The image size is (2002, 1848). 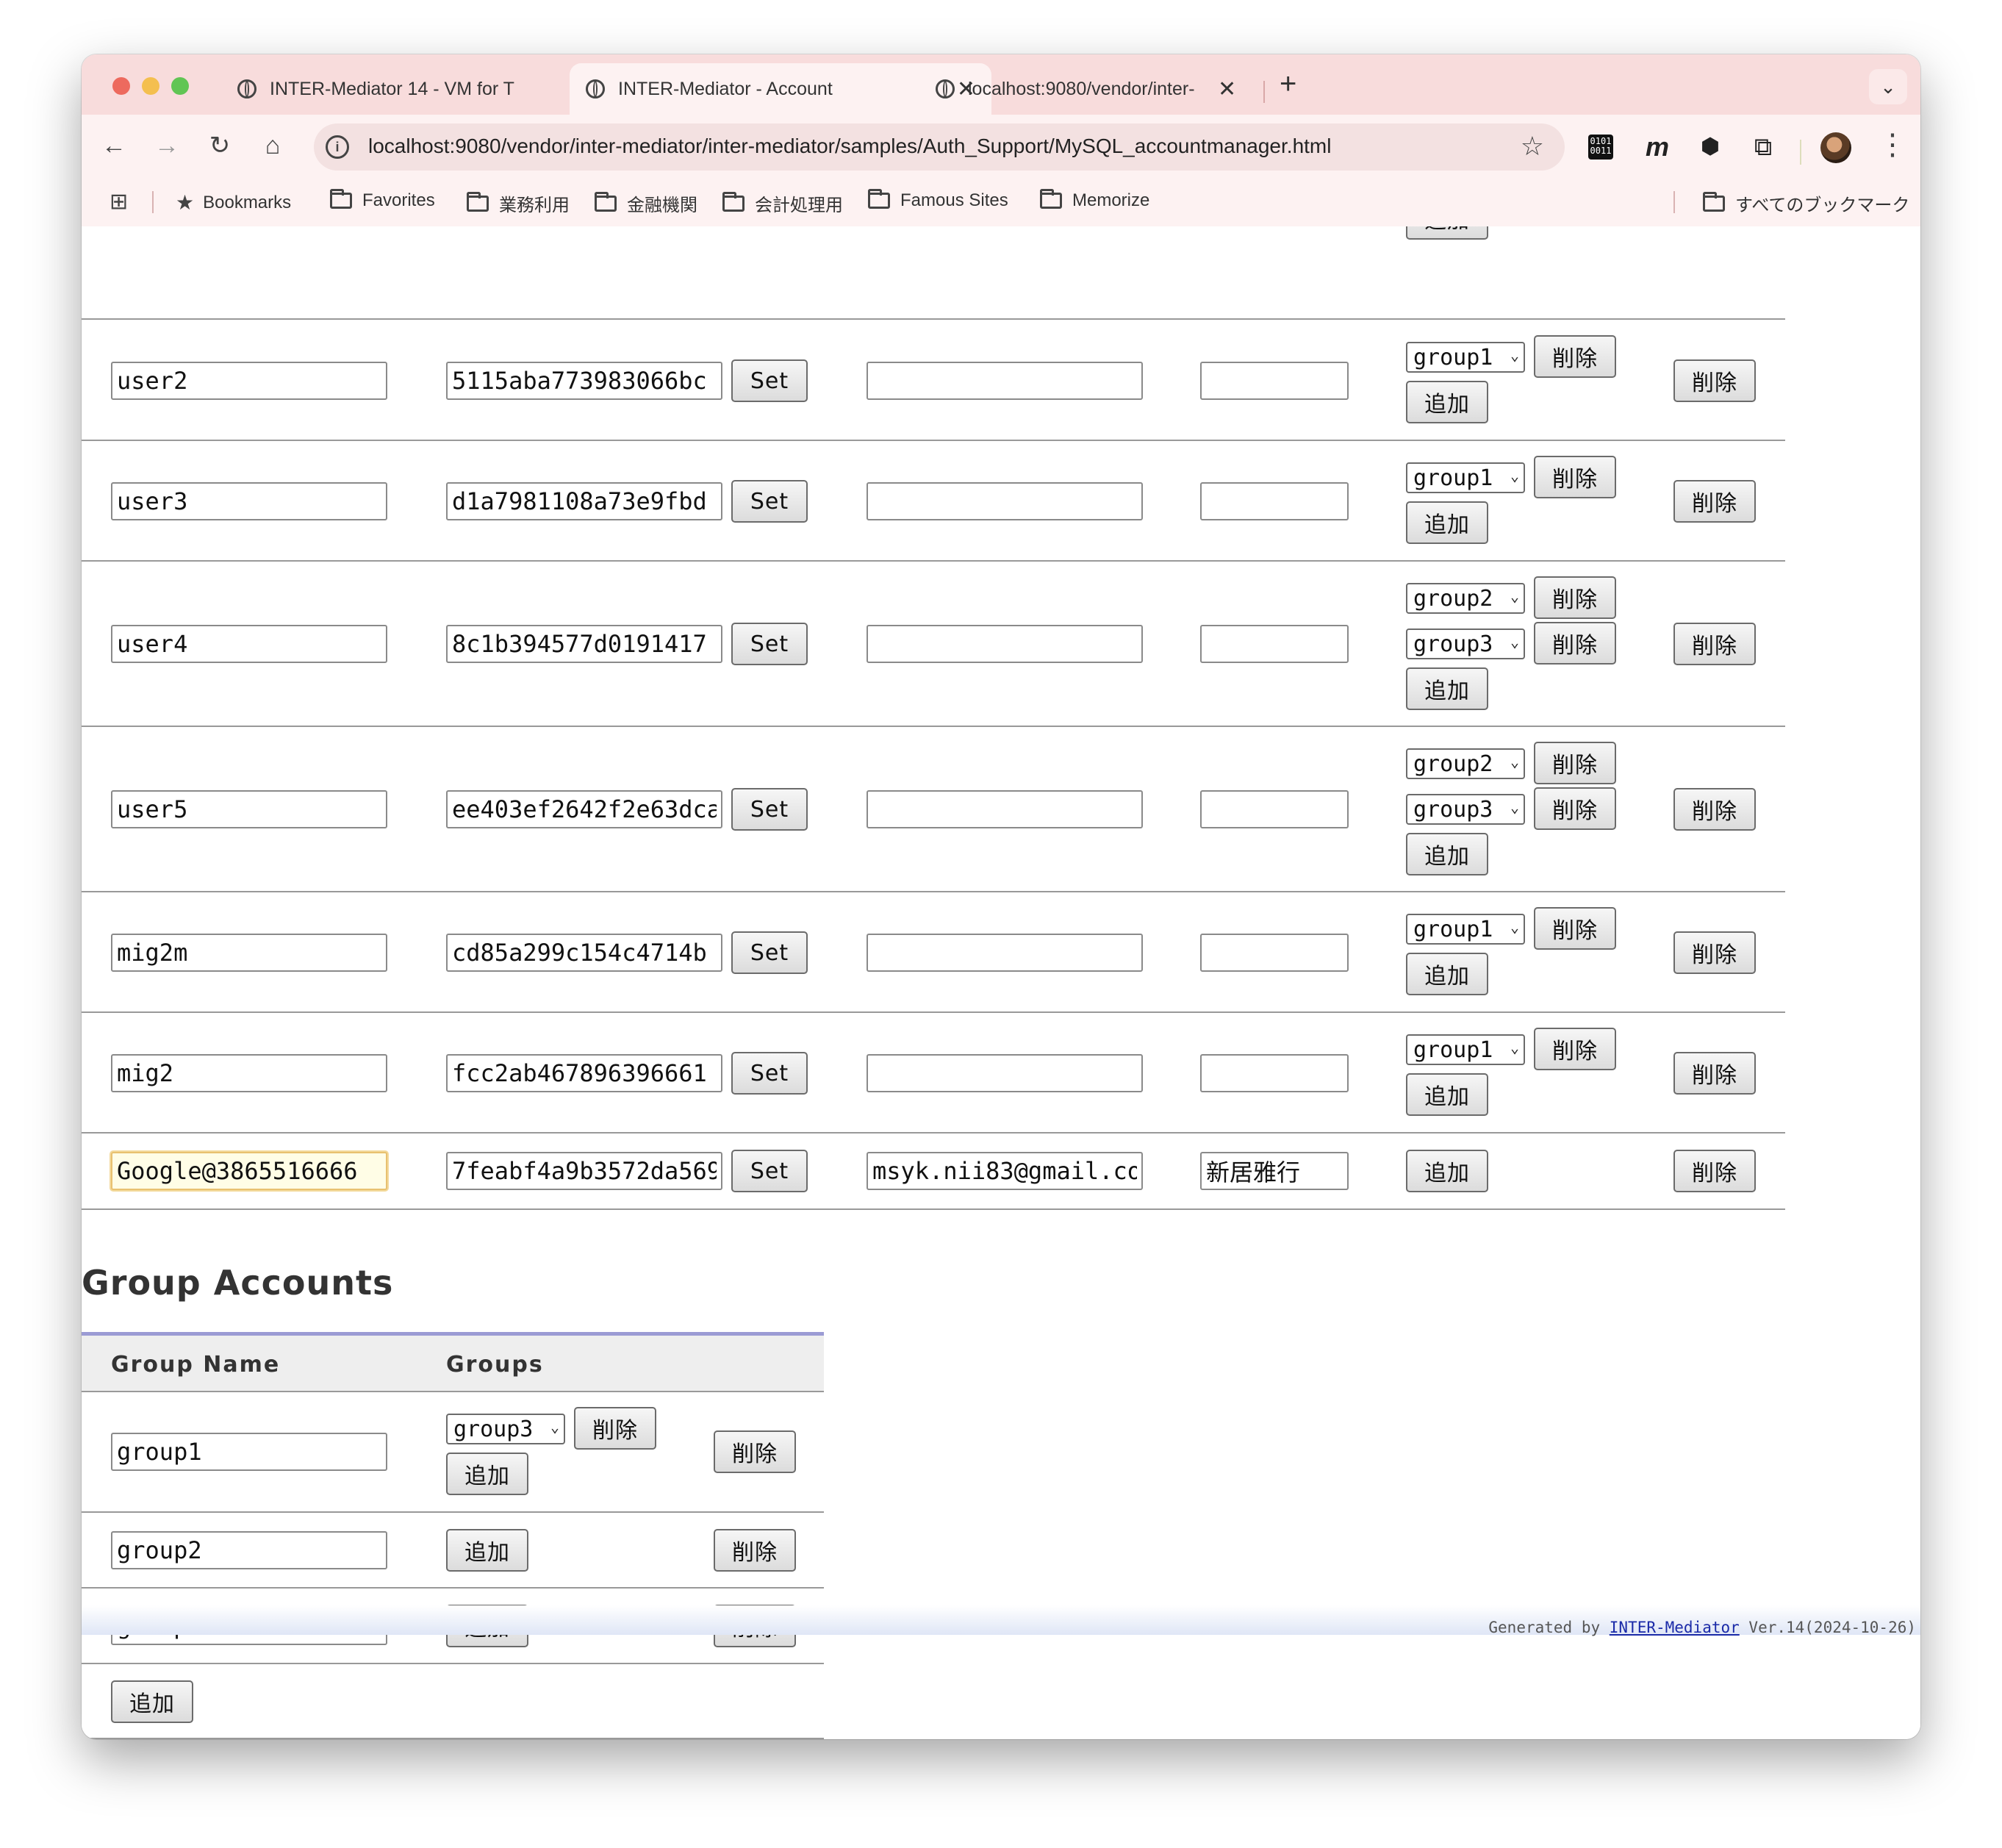 I want to click on profile-avatar, so click(x=1835, y=147).